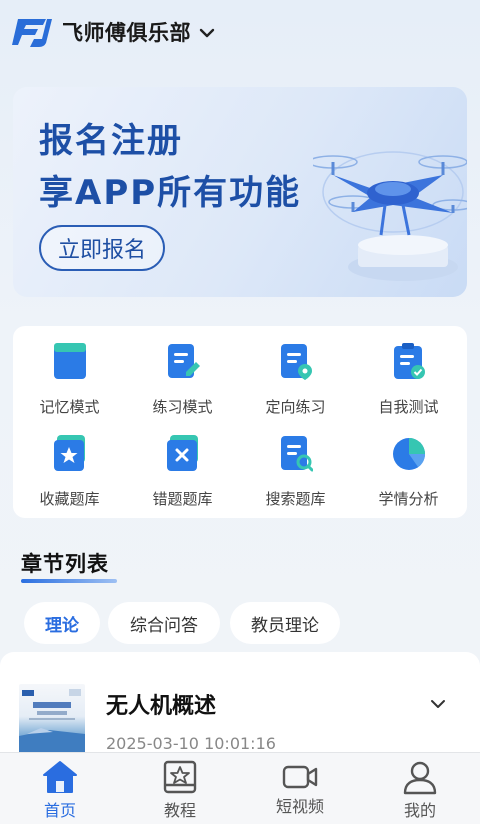 The width and height of the screenshot is (480, 824). I want to click on function-learning-analysis: 学情分析, so click(408, 468).